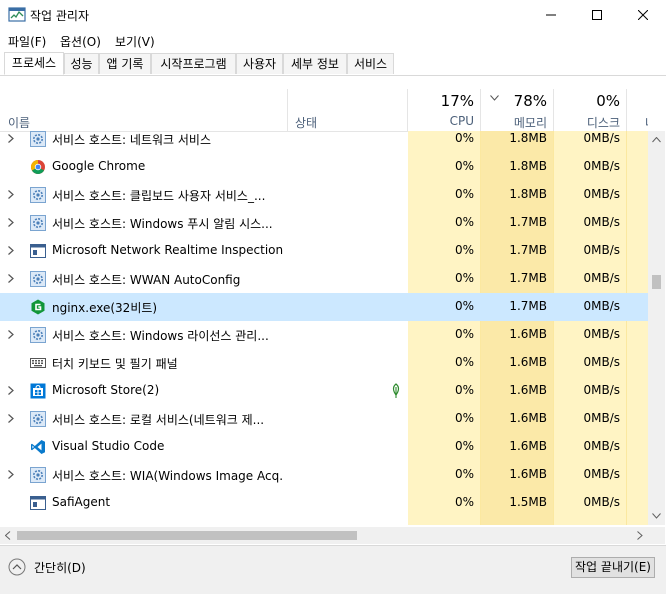 This screenshot has width=666, height=594. Describe the element at coordinates (115, 364) in the screenshot. I see `process-name: 터치 키보드 및 필기 패널` at that location.